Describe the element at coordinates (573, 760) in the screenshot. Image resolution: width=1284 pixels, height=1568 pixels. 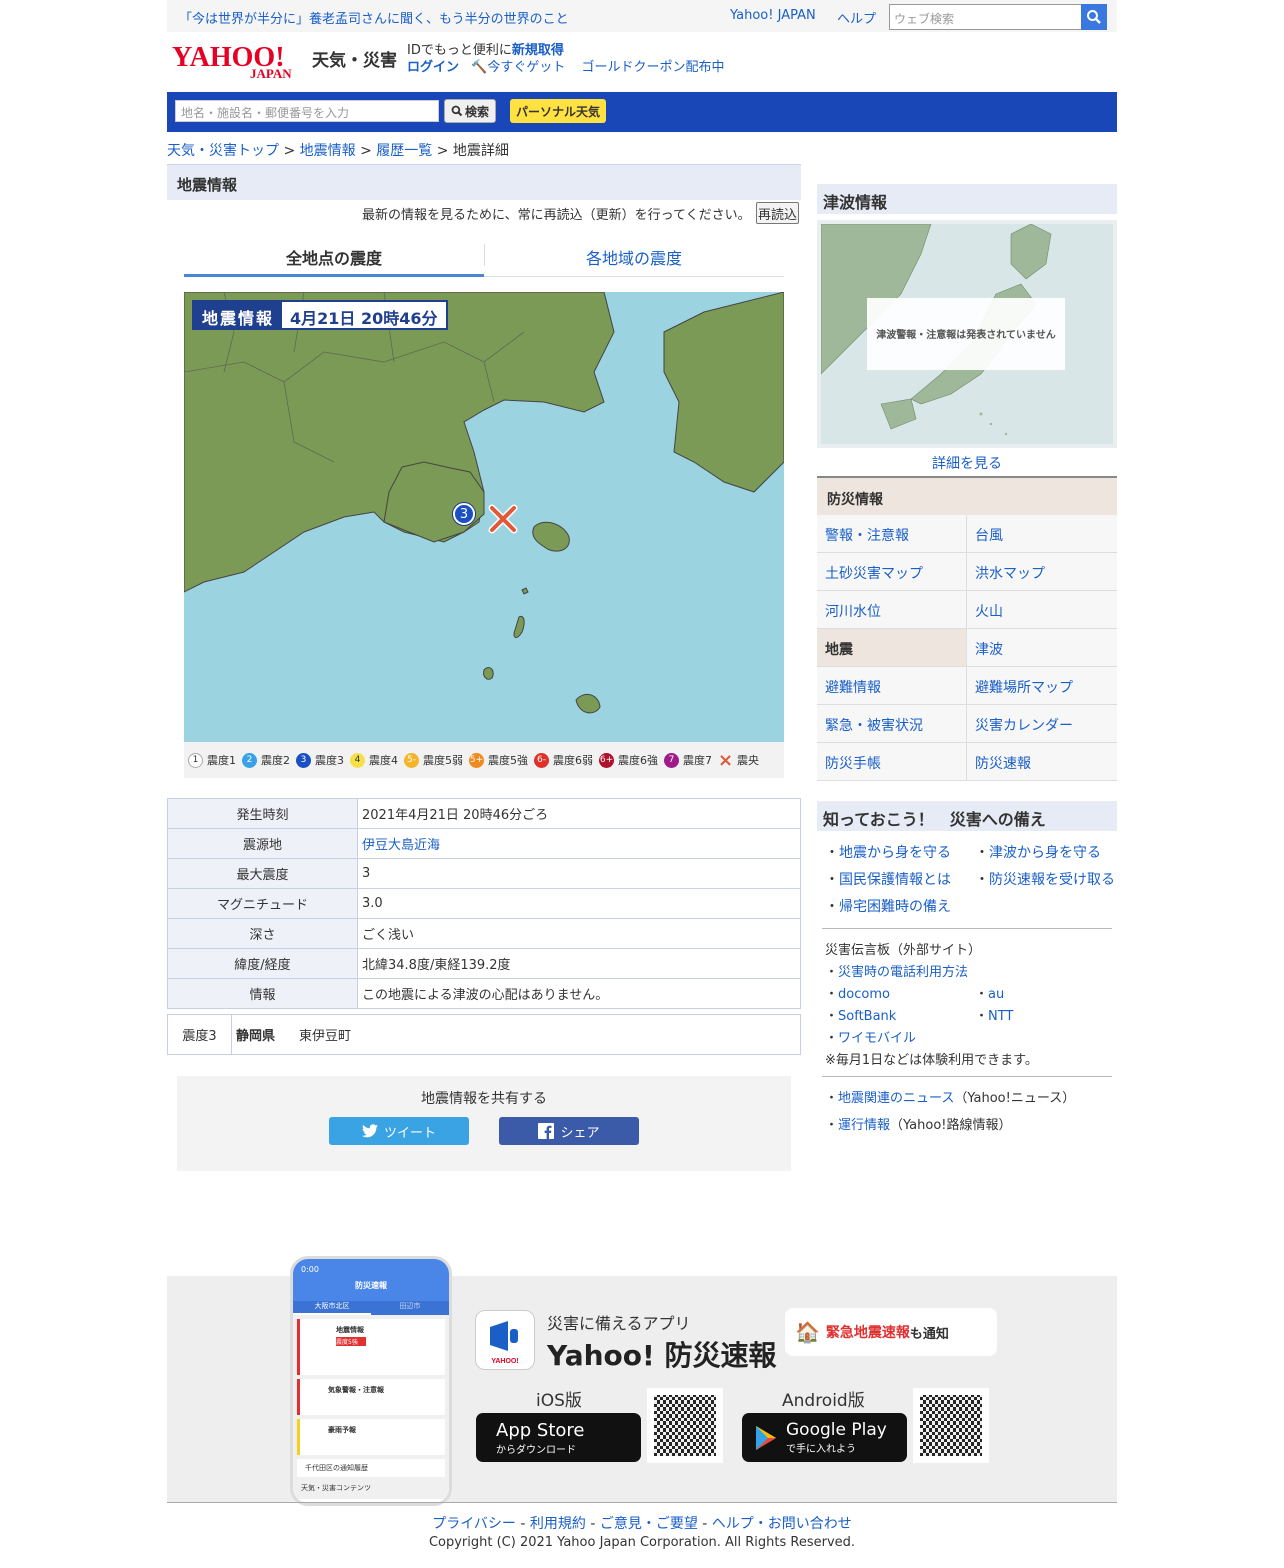
I see `legend-label: 震度6弱` at that location.